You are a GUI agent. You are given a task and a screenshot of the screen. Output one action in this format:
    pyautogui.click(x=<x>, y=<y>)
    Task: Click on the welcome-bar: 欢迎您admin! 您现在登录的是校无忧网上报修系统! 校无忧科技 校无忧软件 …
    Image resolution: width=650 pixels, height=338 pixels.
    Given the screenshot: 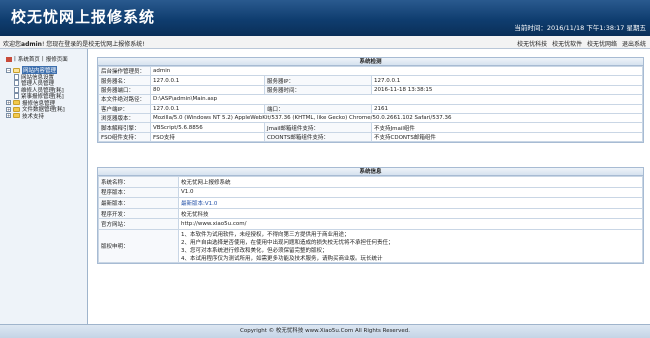 What is the action you would take?
    pyautogui.click(x=325, y=42)
    